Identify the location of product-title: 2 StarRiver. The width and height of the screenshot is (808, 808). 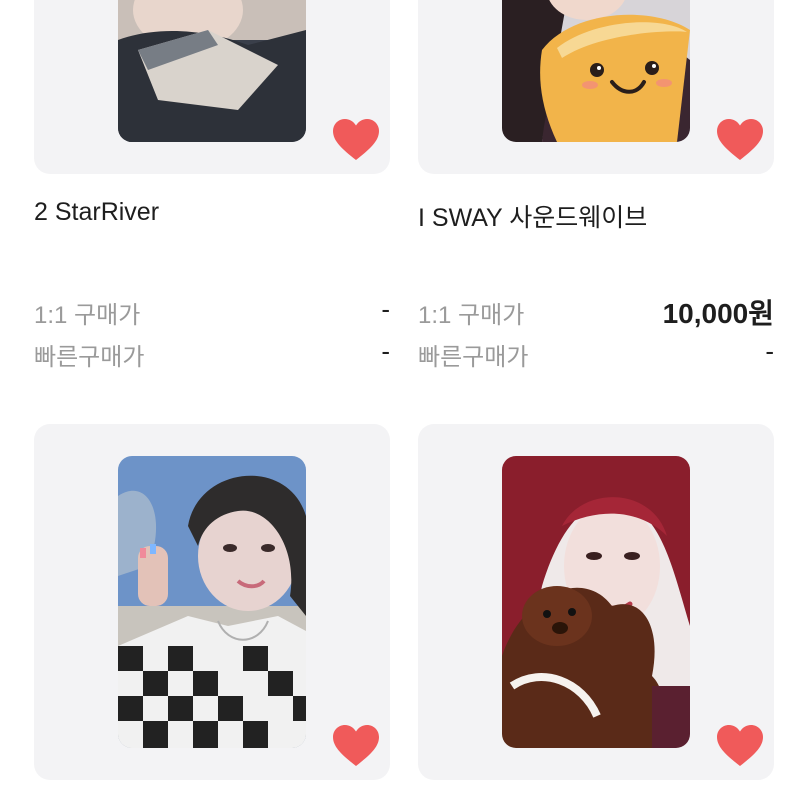
(96, 212).